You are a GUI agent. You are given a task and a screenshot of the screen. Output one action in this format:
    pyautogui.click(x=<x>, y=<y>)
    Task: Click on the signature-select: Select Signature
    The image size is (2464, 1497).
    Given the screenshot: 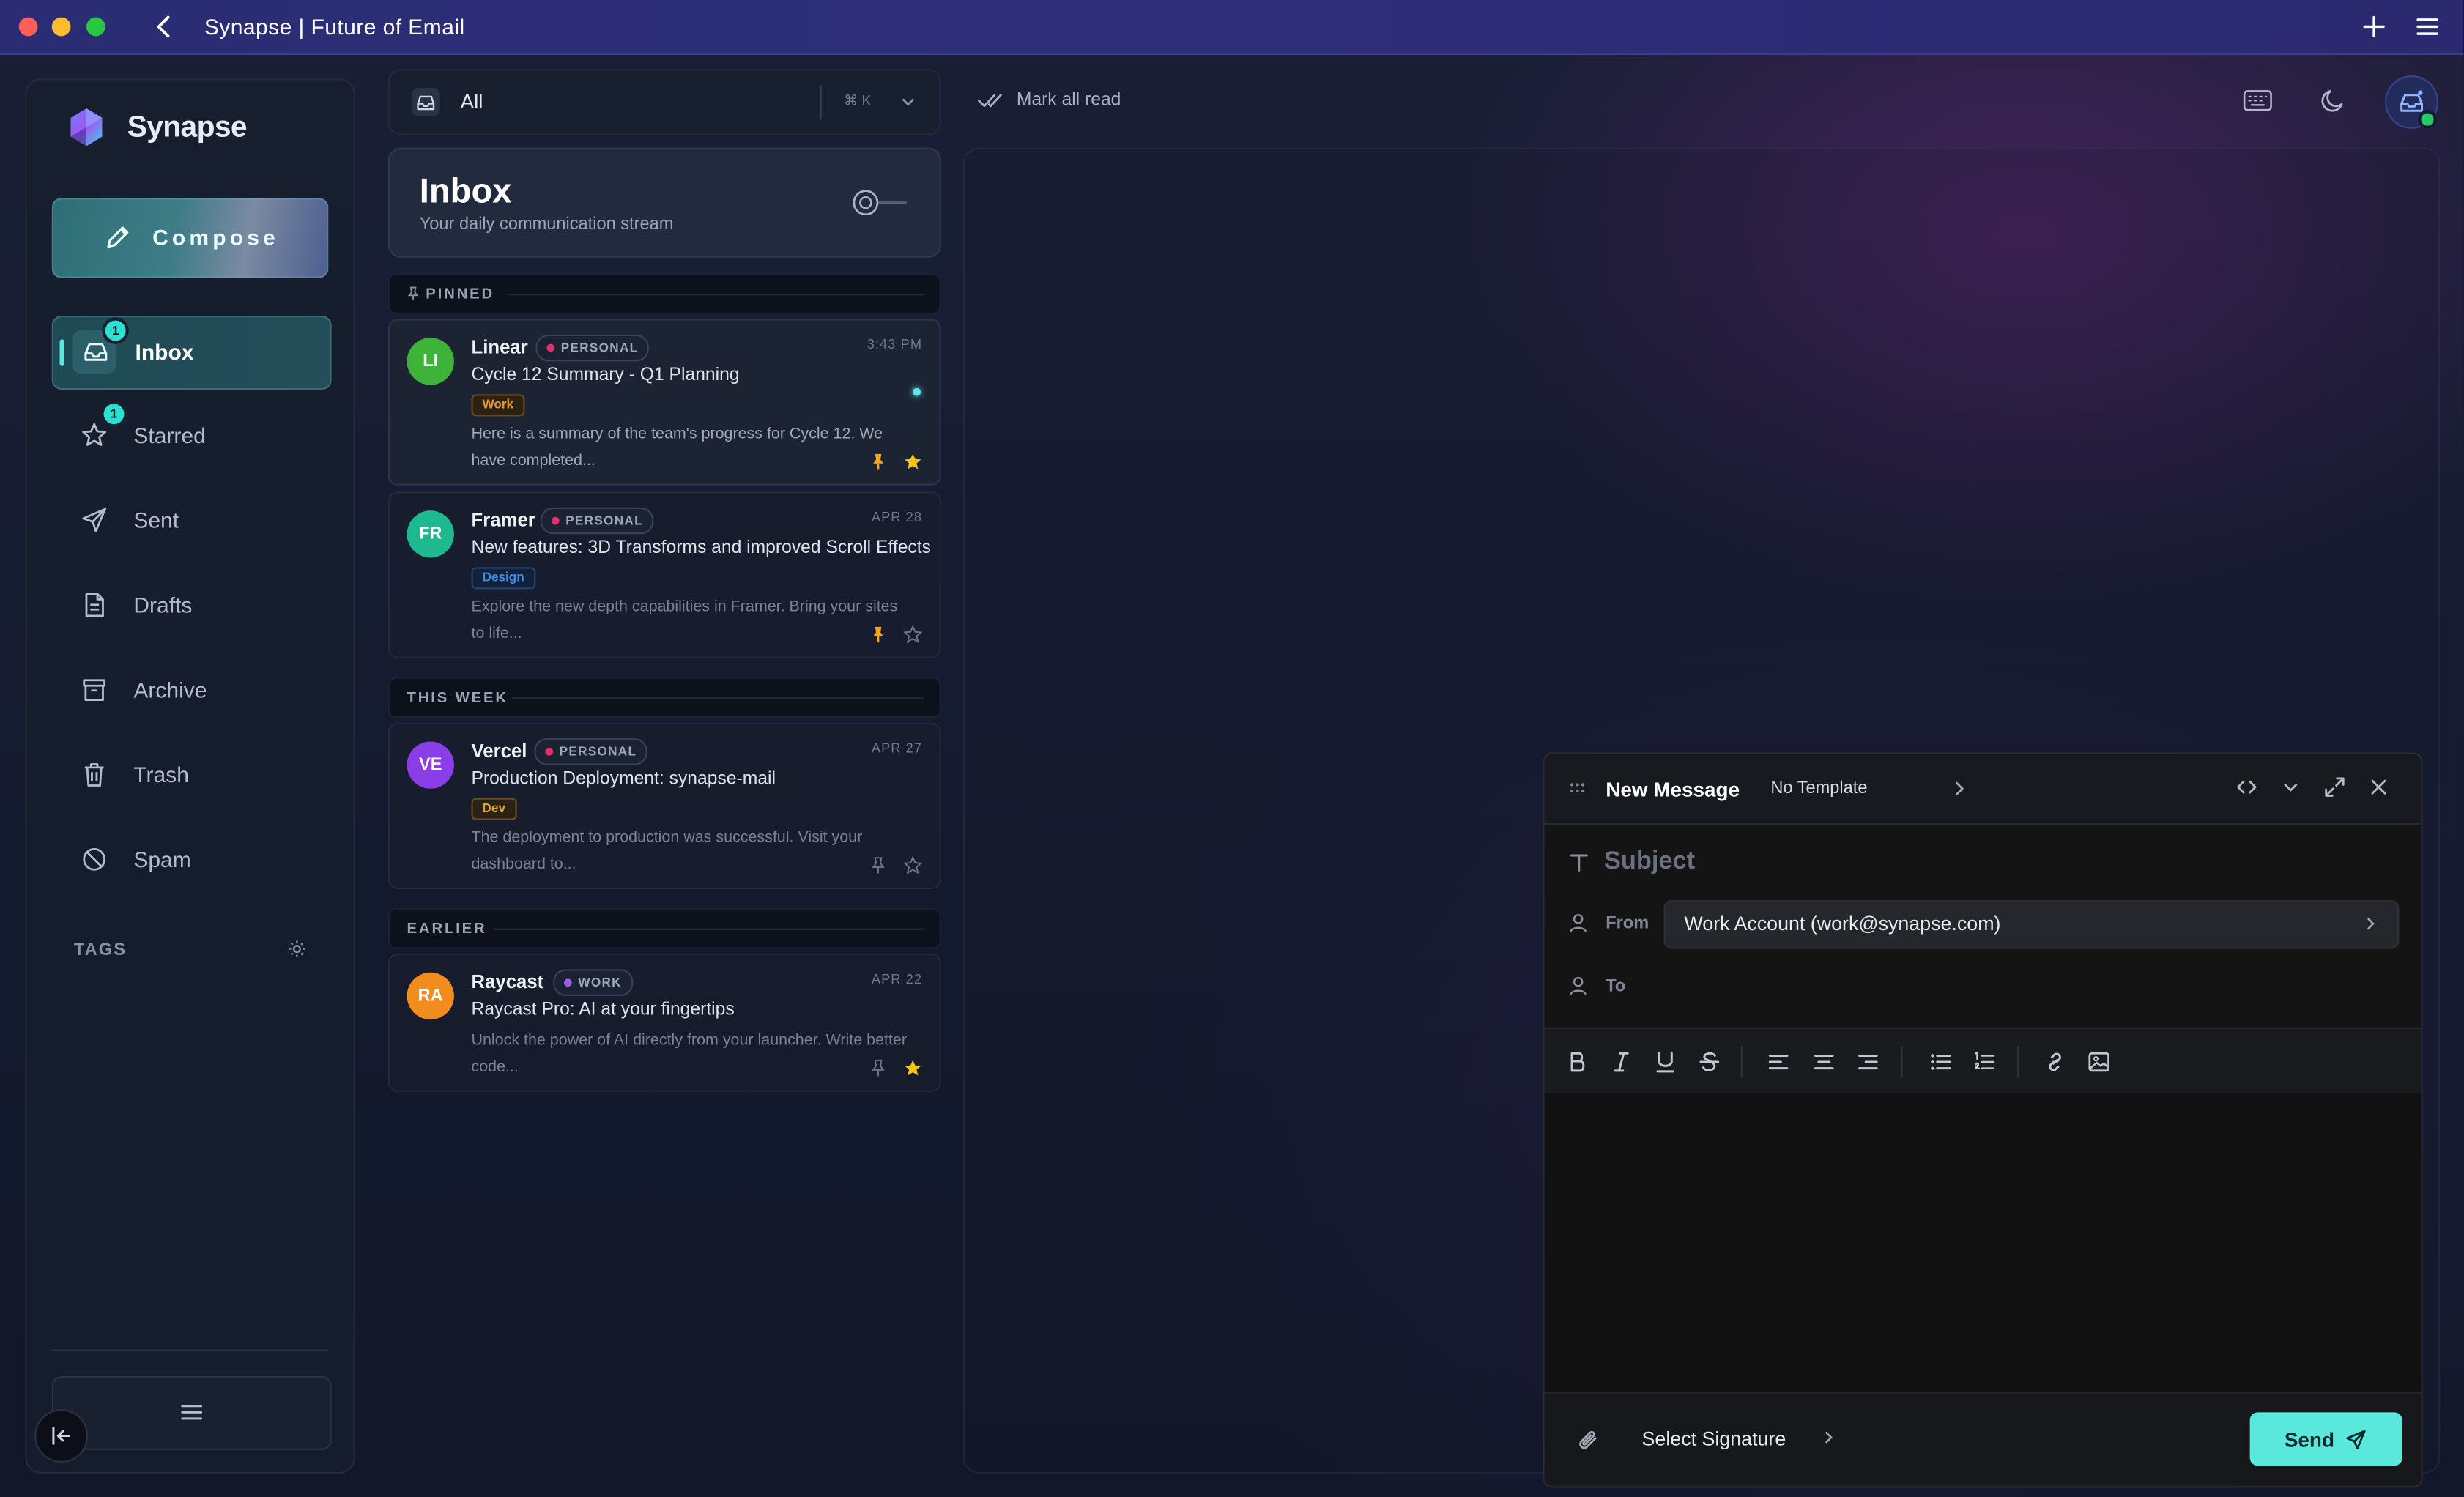 What is the action you would take?
    pyautogui.click(x=1714, y=1439)
    